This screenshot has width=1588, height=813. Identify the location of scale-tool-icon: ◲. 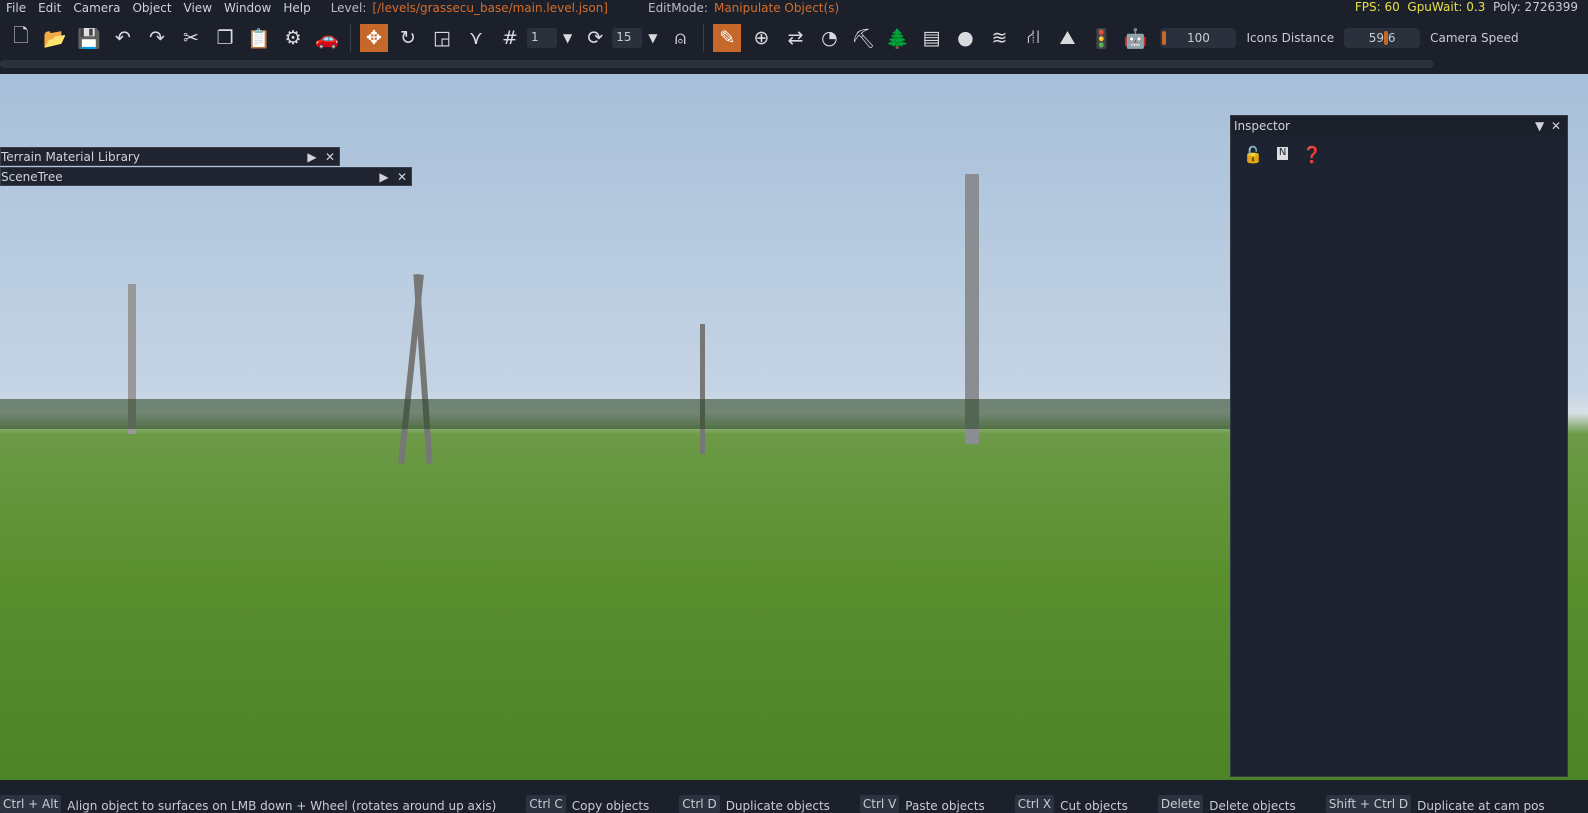
(442, 38).